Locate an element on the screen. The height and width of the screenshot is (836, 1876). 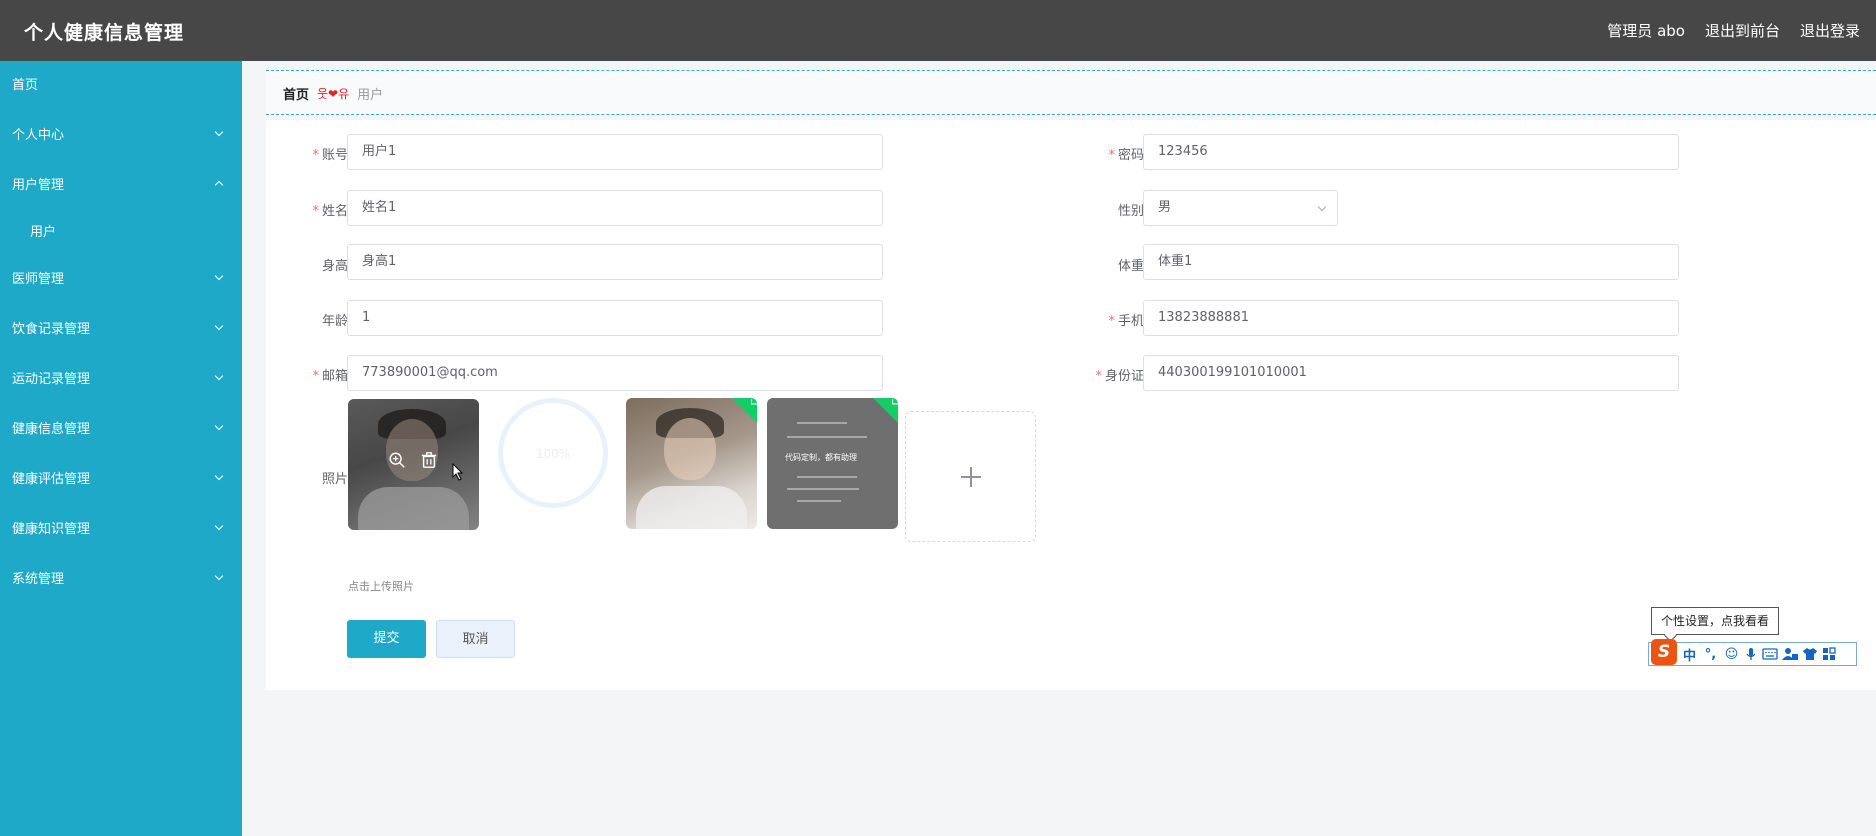
sidebar-item-home: 首页 is located at coordinates (121, 86).